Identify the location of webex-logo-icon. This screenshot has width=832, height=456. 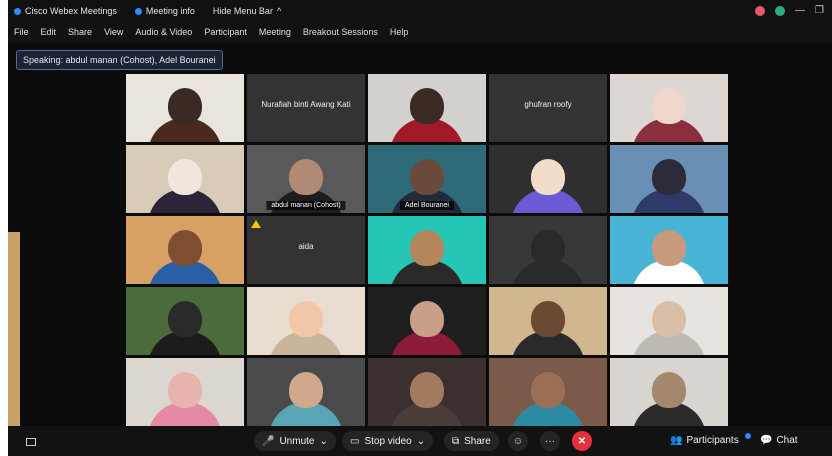
(17, 11).